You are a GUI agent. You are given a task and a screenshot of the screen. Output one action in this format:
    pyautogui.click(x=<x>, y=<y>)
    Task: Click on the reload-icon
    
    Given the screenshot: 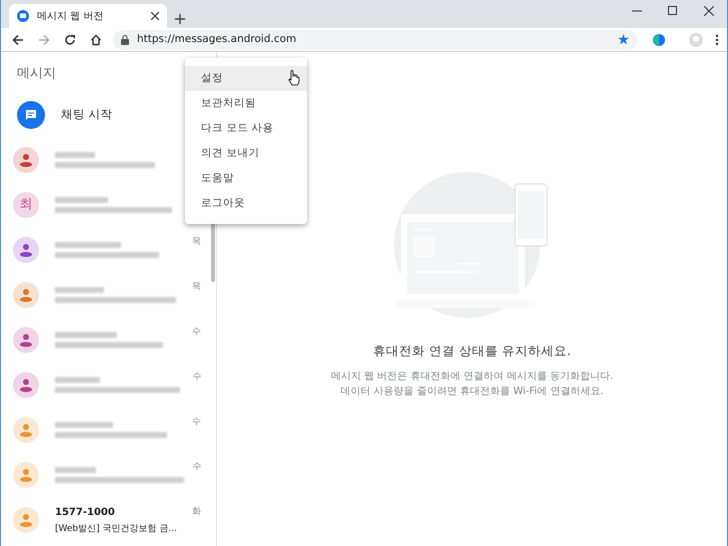 What is the action you would take?
    pyautogui.click(x=70, y=40)
    